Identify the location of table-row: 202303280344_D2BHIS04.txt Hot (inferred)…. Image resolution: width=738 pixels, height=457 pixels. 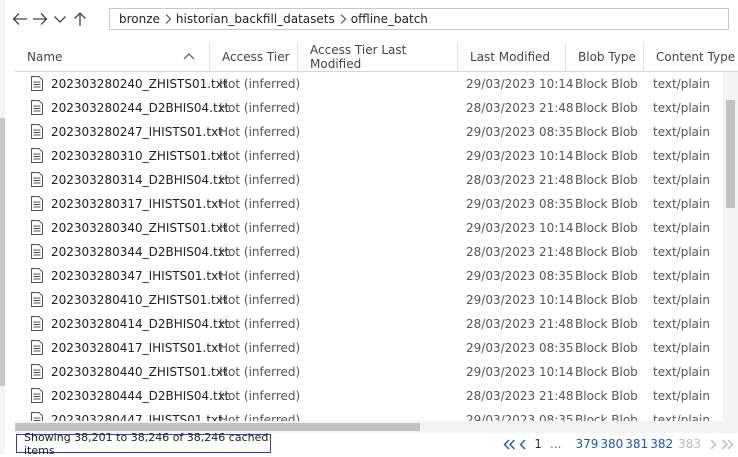
(369, 252).